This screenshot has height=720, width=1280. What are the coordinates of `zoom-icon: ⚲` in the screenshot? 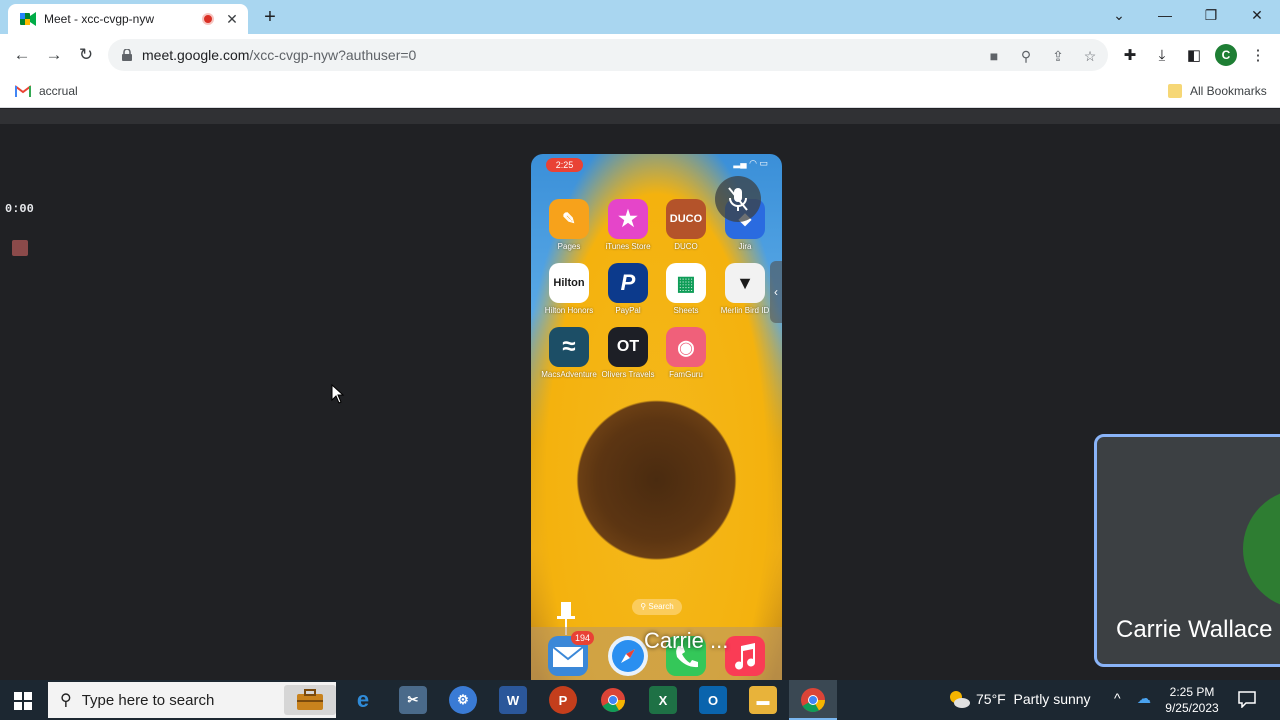 It's located at (1026, 56).